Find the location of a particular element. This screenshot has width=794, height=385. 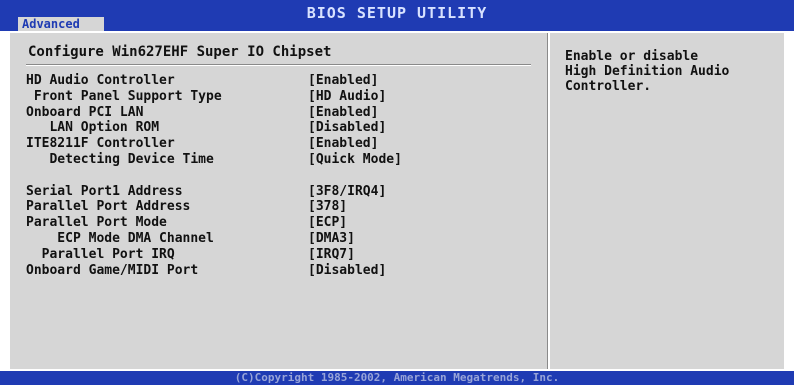

help-text-line: Enable or disable is located at coordinates (632, 56).